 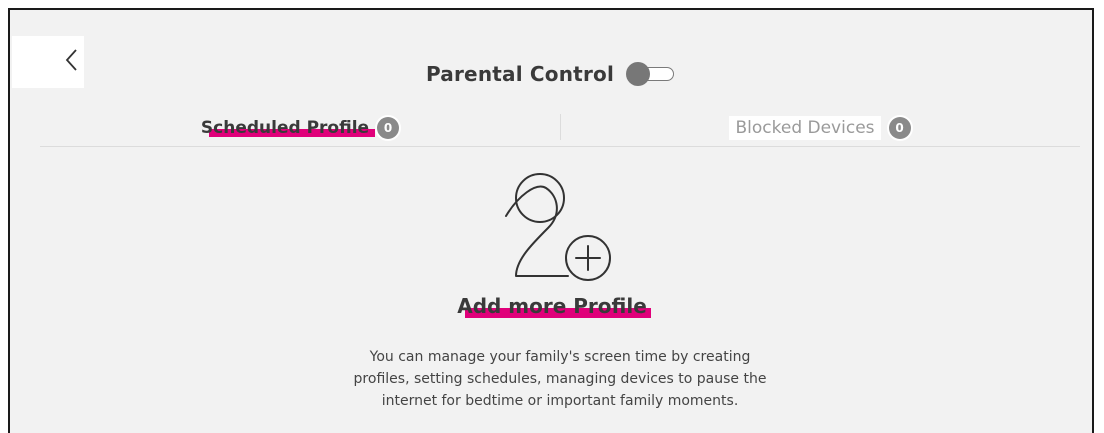 I want to click on add-profile-title-row: Add more Profile, so click(x=552, y=306).